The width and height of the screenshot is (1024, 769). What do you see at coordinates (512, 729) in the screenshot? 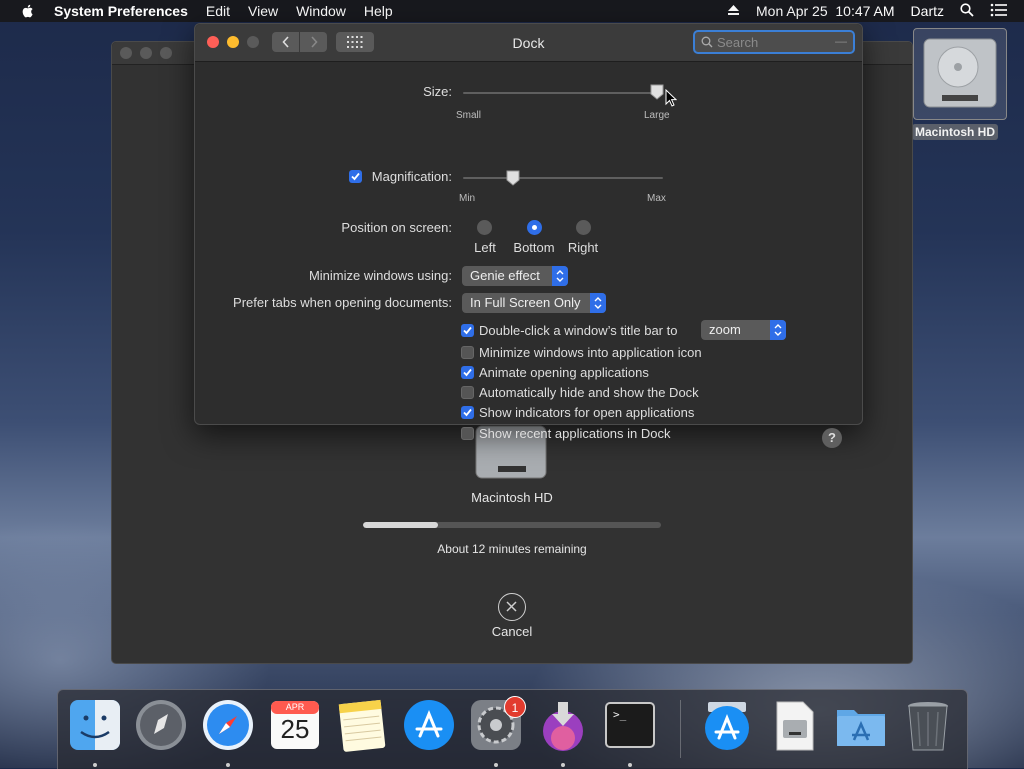
I see `dock: APR 25 1 >_` at bounding box center [512, 729].